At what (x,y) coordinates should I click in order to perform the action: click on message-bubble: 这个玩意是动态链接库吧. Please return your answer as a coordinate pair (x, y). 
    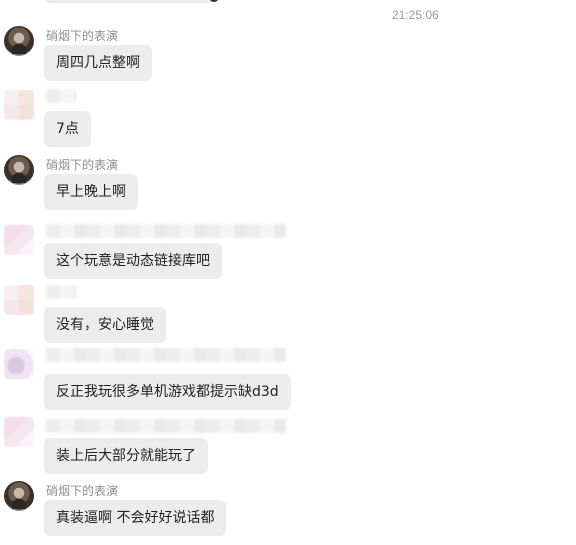
    Looking at the image, I should click on (133, 261).